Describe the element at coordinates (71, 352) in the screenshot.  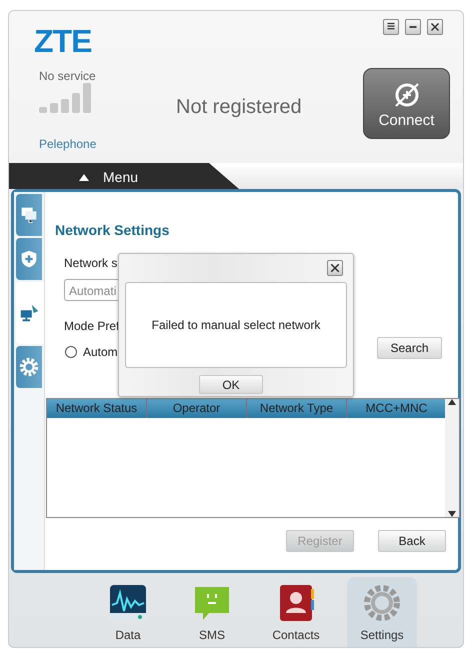
I see `radio-button` at that location.